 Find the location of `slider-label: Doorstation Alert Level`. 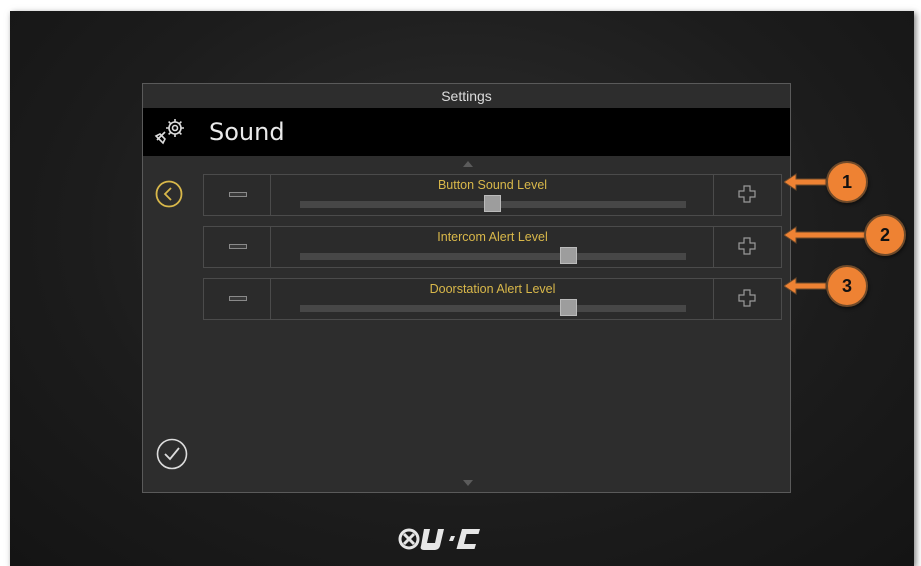

slider-label: Doorstation Alert Level is located at coordinates (492, 289).